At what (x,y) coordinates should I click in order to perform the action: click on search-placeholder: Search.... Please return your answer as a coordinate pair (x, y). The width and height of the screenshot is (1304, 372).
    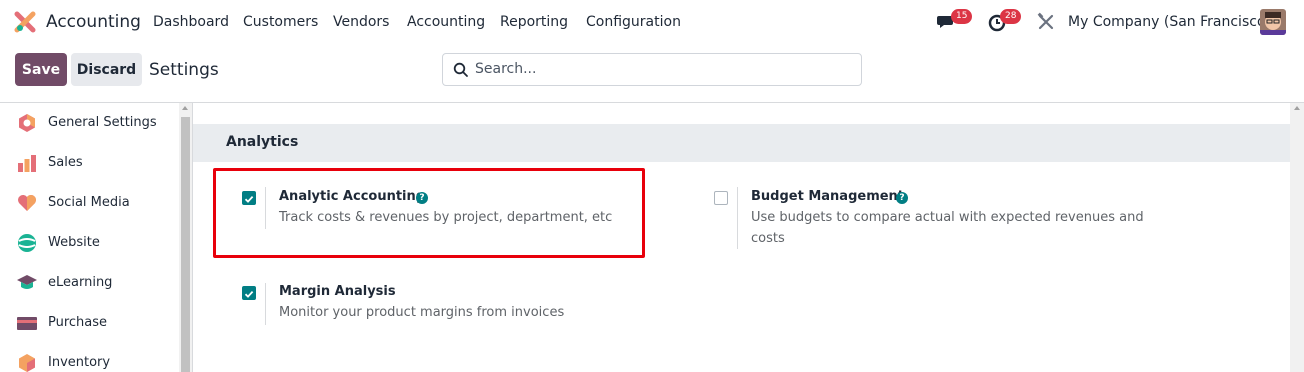
    Looking at the image, I should click on (506, 69).